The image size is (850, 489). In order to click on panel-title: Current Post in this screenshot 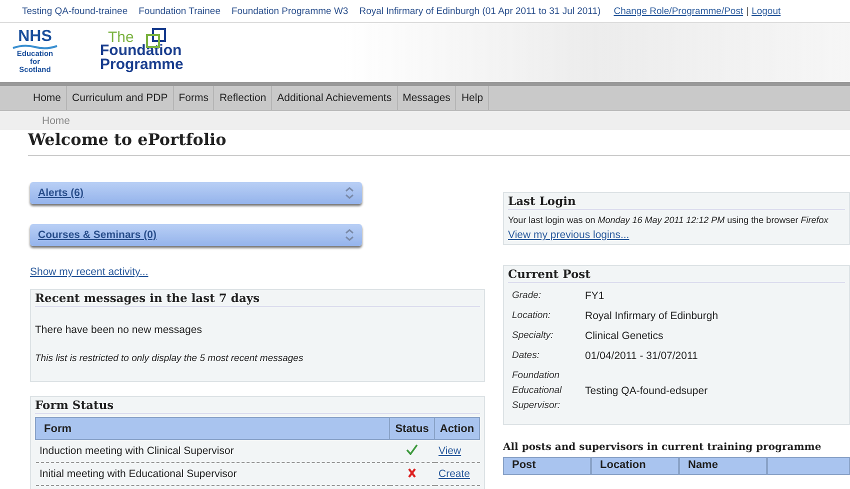, I will do `click(676, 274)`.